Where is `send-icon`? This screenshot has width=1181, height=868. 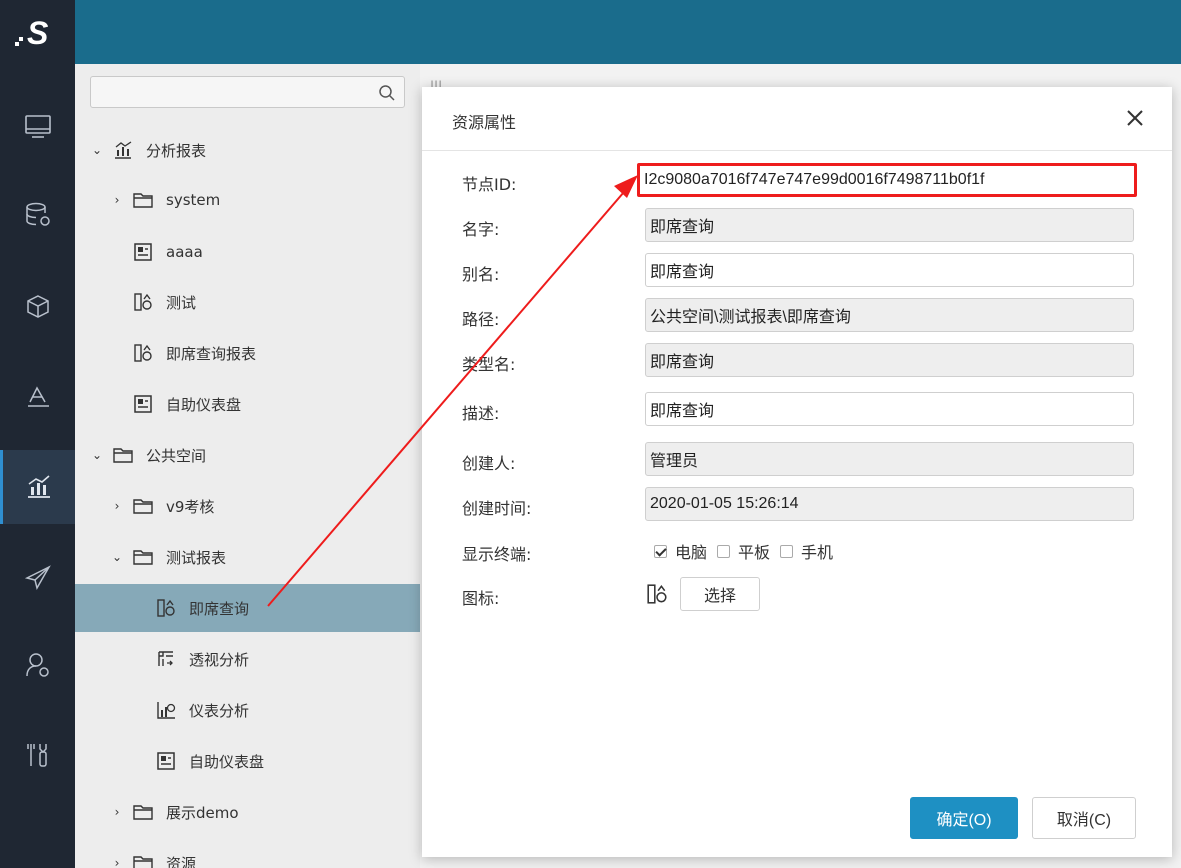 send-icon is located at coordinates (37, 577).